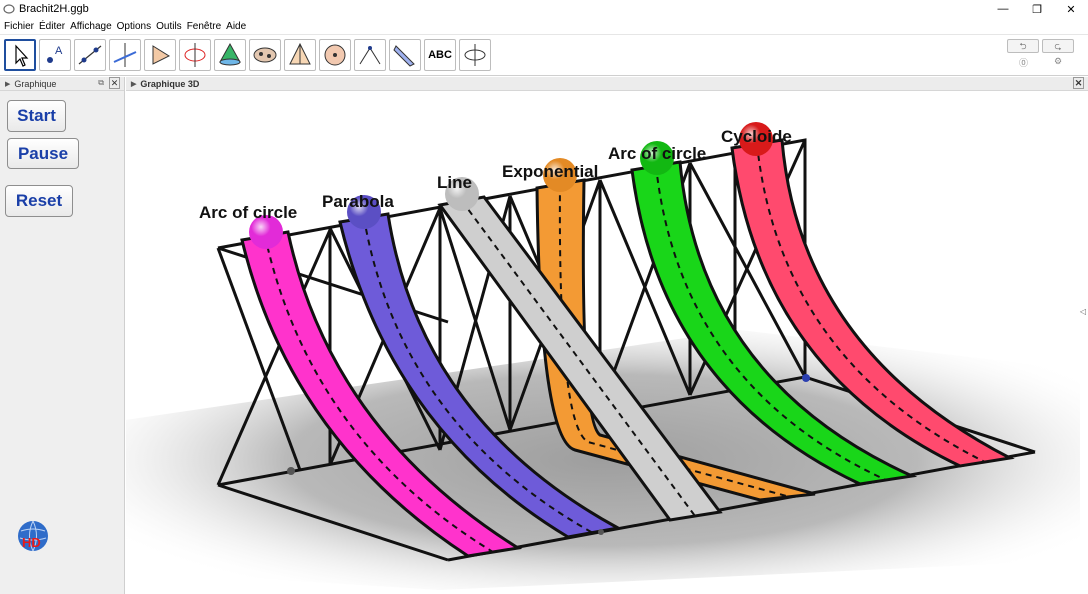 This screenshot has width=1088, height=594. Describe the element at coordinates (35, 83) in the screenshot. I see `graphics-panel-title: Graphique` at that location.